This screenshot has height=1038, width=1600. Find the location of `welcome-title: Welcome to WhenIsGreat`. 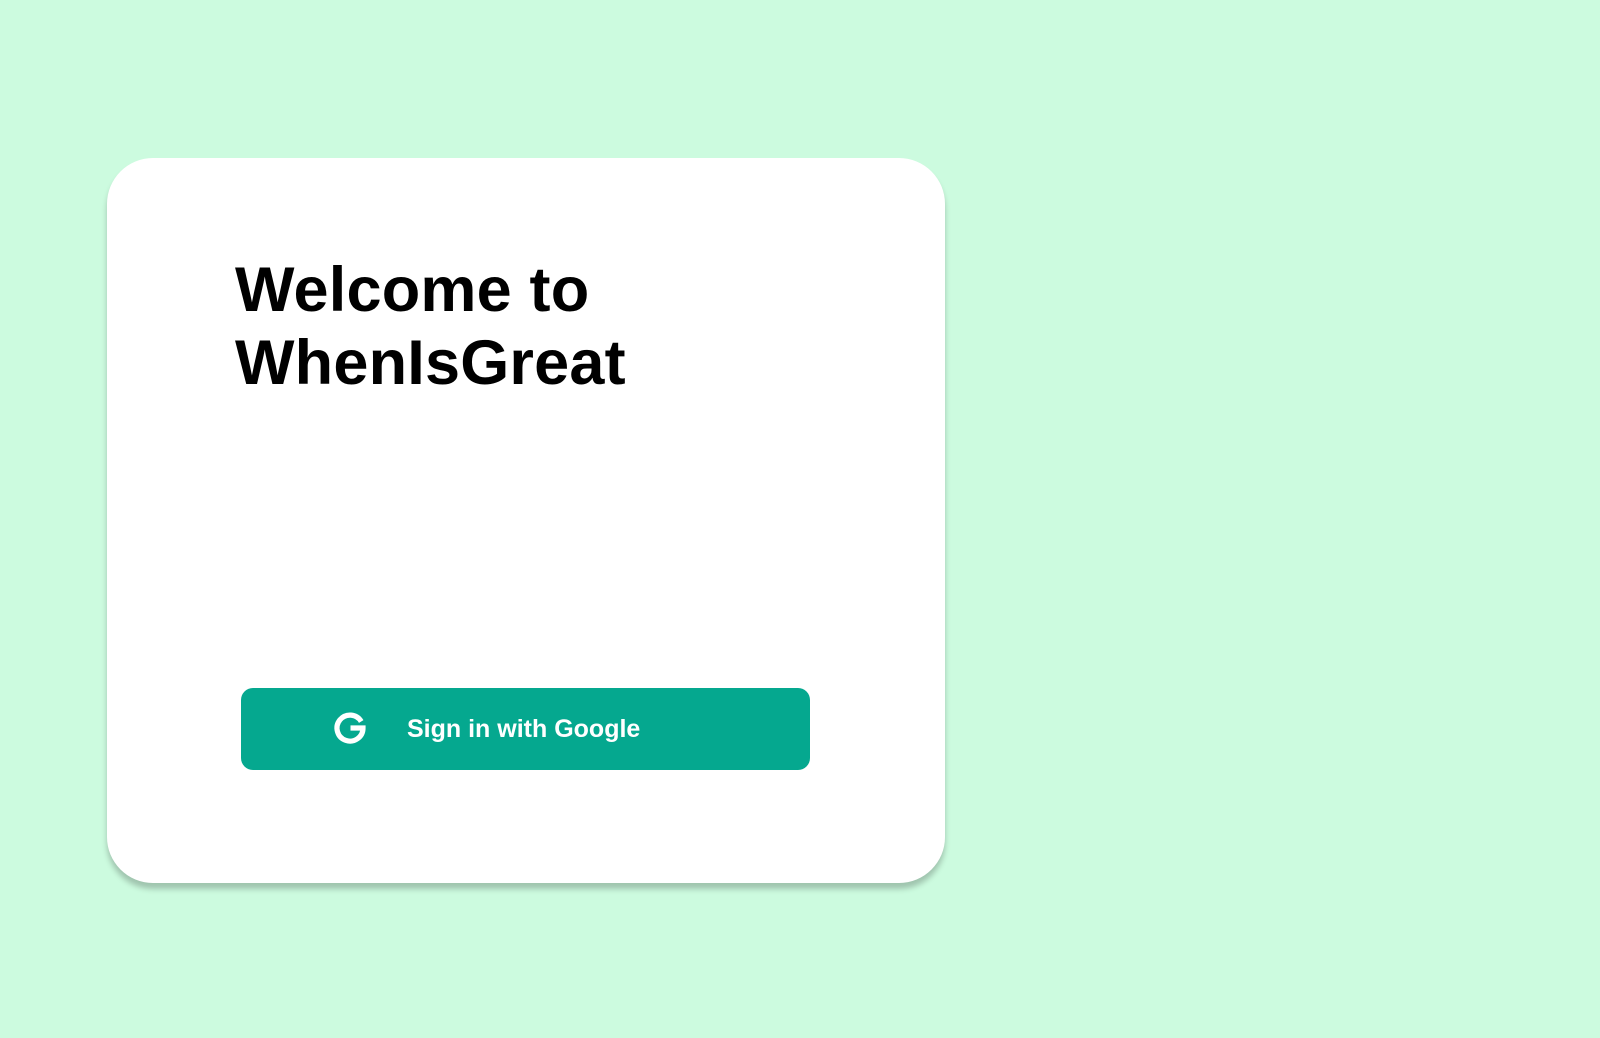

welcome-title: Welcome to WhenIsGreat is located at coordinates (430, 327).